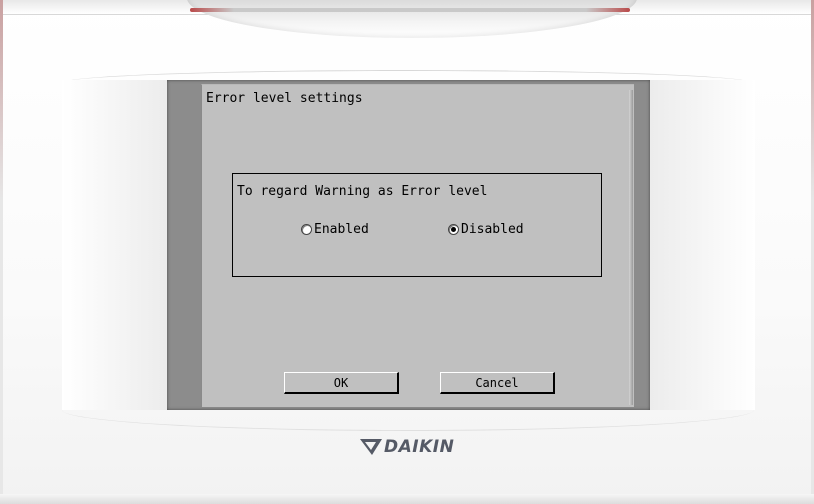 This screenshot has width=814, height=504. I want to click on radio-enabled: Enabled, so click(335, 229).